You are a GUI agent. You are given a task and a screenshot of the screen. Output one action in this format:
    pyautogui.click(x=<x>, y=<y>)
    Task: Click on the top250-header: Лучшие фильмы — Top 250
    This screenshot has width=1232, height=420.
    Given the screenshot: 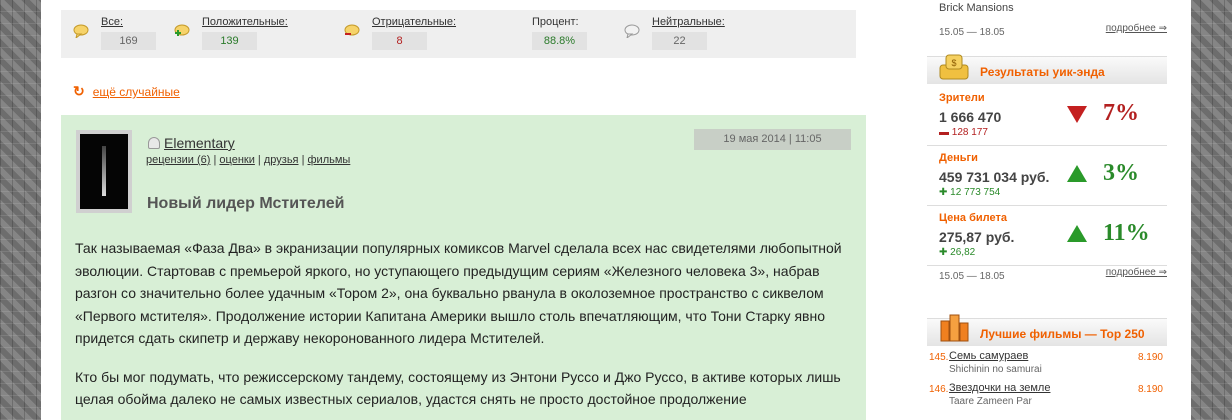 What is the action you would take?
    pyautogui.click(x=1047, y=330)
    